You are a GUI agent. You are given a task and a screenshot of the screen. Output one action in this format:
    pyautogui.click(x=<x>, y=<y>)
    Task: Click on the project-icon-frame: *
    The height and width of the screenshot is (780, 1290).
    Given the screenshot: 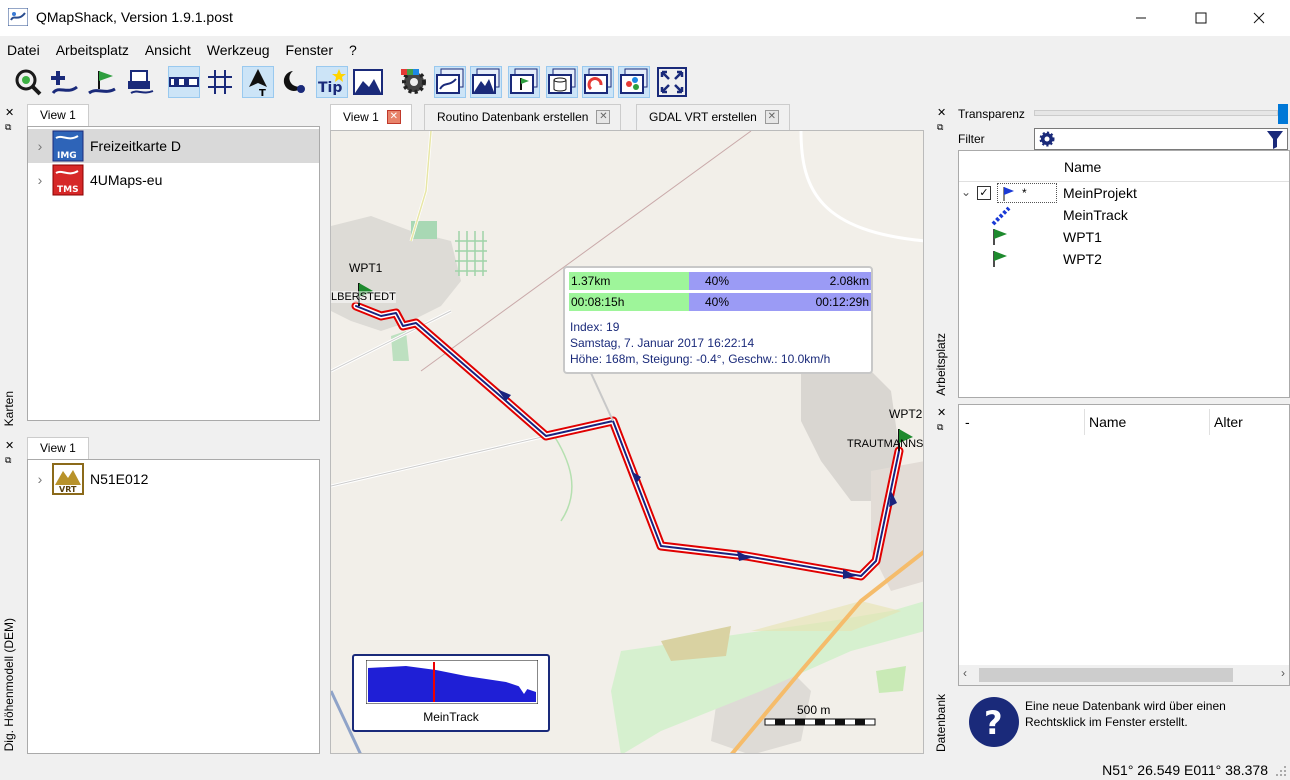 What is the action you would take?
    pyautogui.click(x=1027, y=193)
    